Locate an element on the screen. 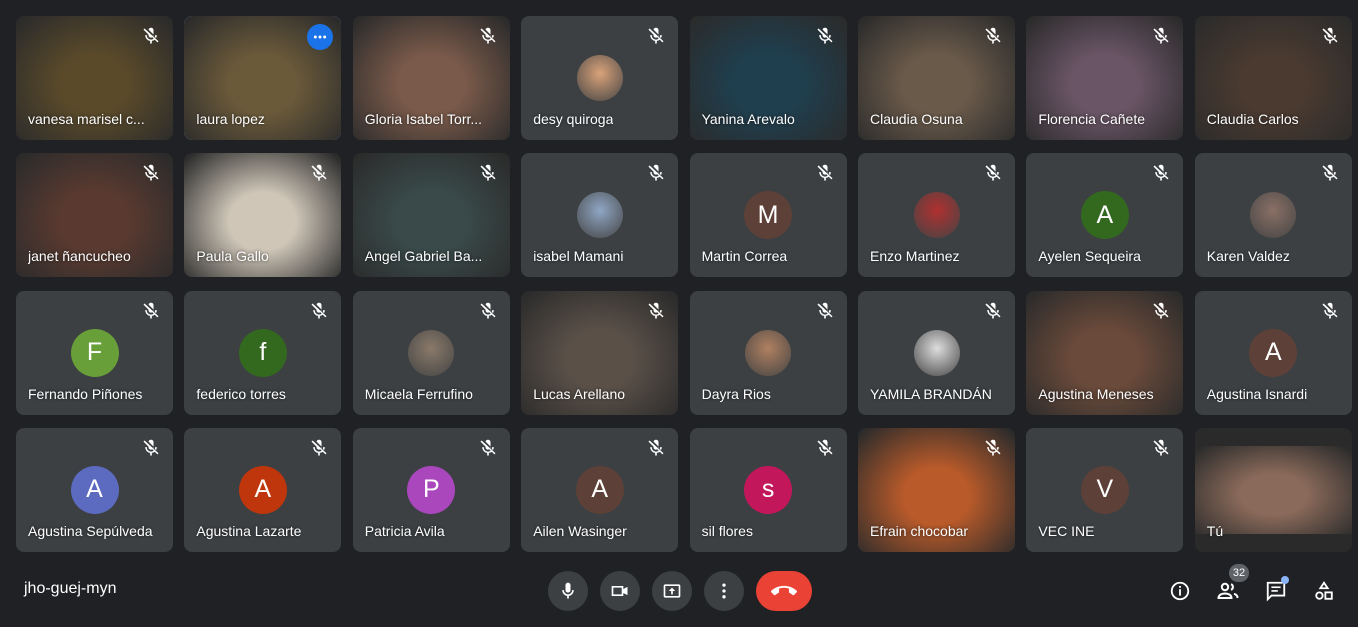 The height and width of the screenshot is (627, 1358). participant-tile: Yanina Arevalo is located at coordinates (768, 78).